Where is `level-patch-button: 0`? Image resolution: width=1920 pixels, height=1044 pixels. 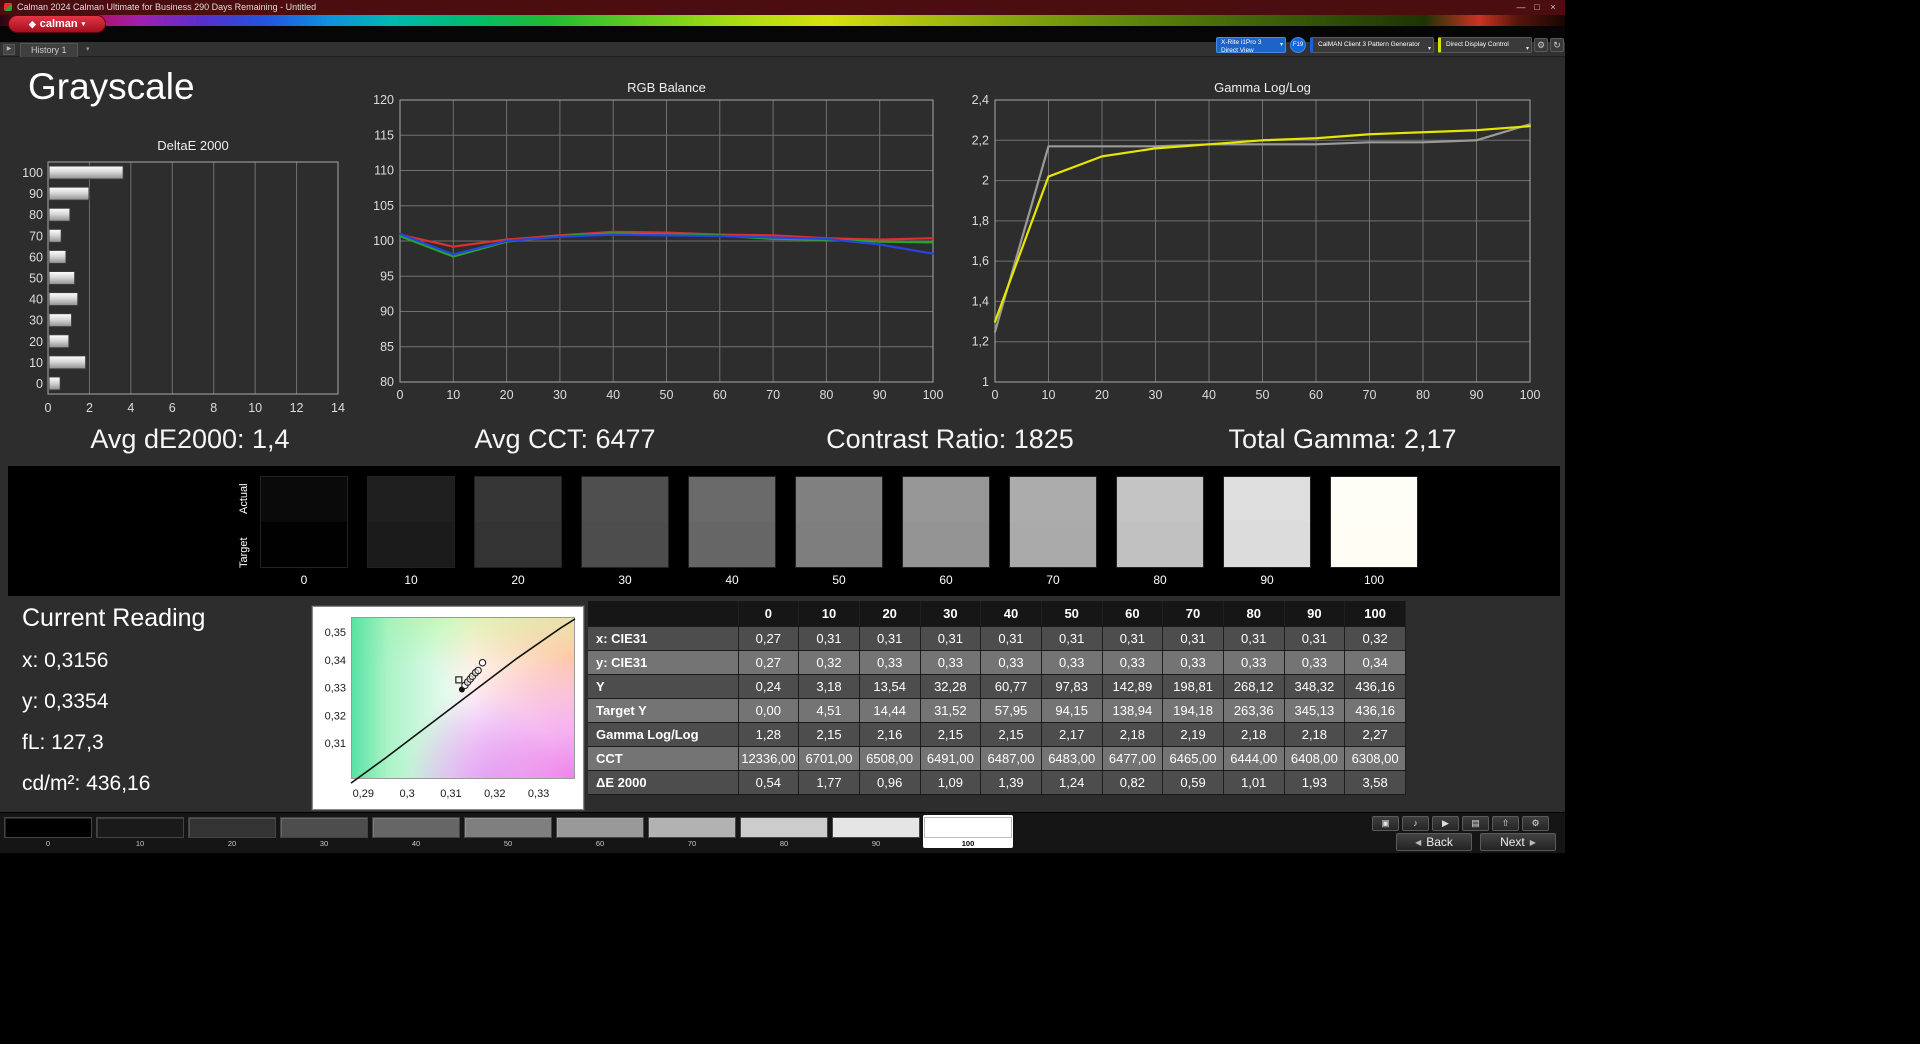 level-patch-button: 0 is located at coordinates (48, 831).